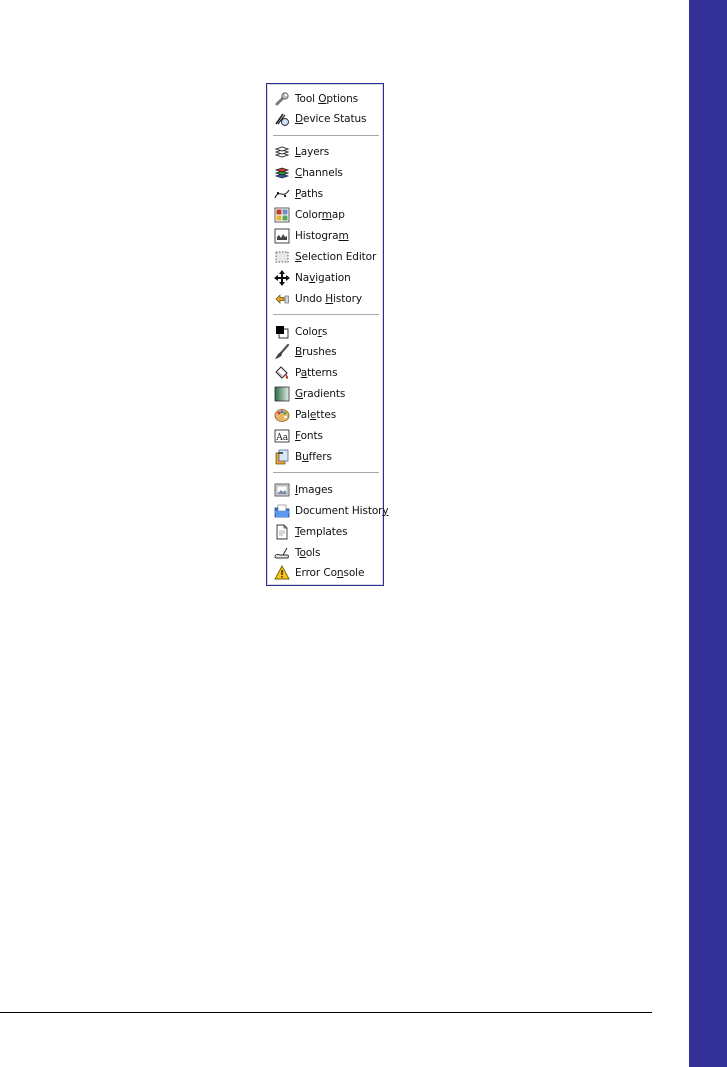 Image resolution: width=727 pixels, height=1067 pixels. I want to click on menu-item-colormap: Colormap, so click(325, 215).